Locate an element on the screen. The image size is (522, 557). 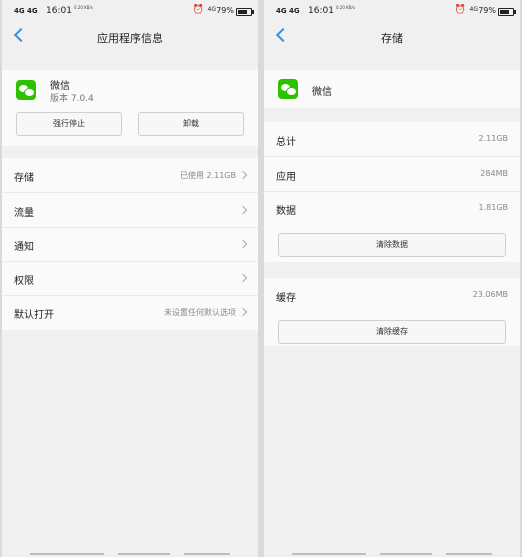
row-value: 1.81GB is located at coordinates (493, 207).